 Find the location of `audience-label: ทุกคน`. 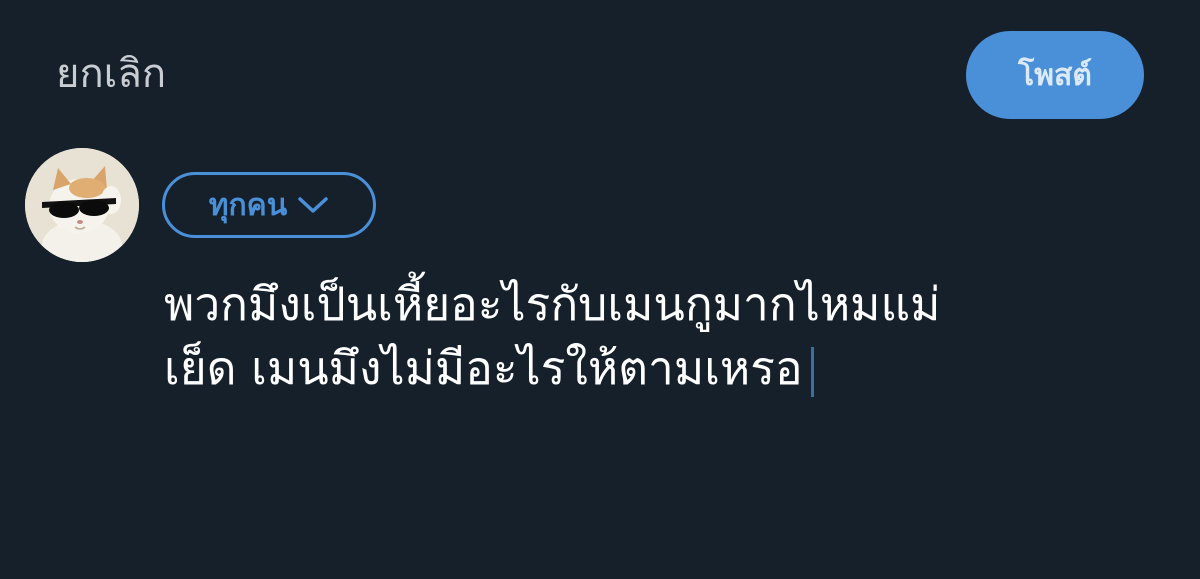

audience-label: ทุกคน is located at coordinates (248, 205).